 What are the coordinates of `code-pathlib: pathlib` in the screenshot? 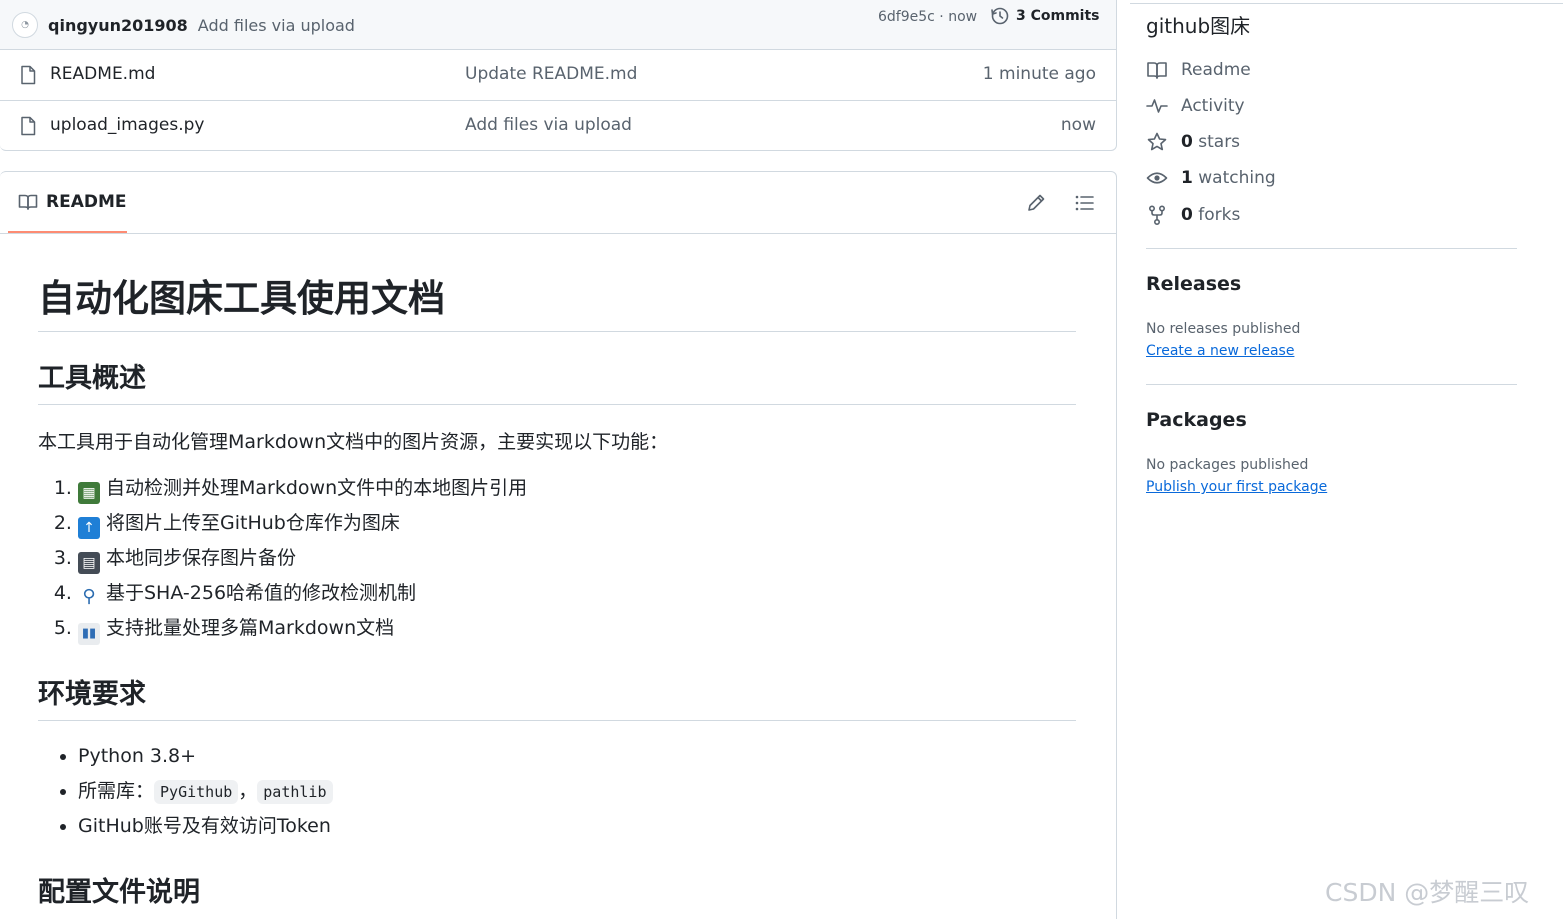 It's located at (295, 791).